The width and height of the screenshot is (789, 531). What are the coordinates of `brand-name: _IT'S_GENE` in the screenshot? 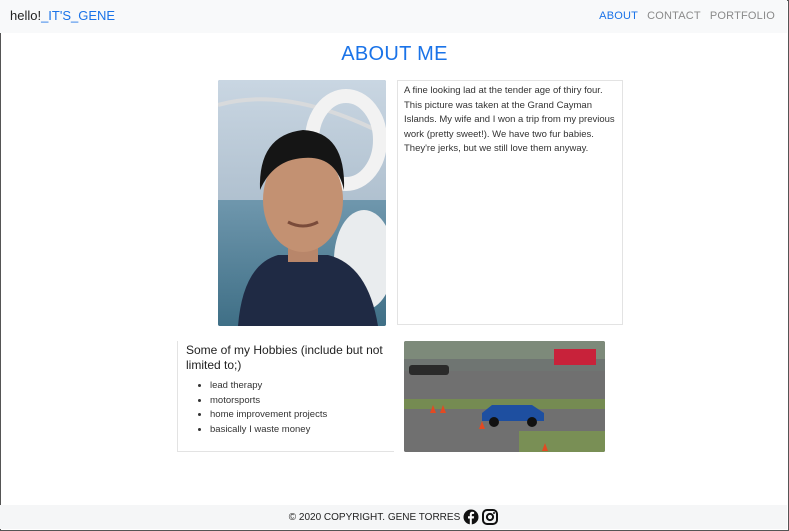 It's located at (78, 15).